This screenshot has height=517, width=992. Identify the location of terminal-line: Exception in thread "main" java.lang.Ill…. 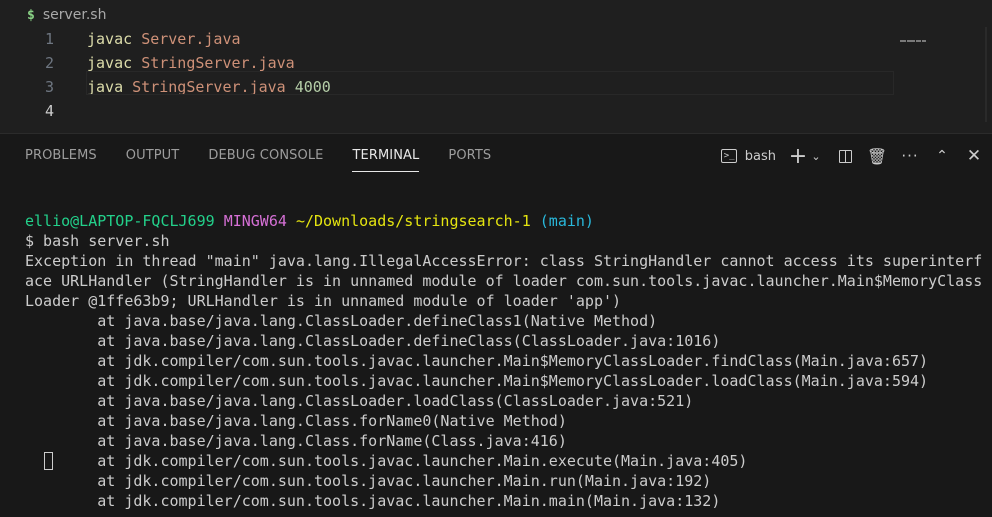
(504, 261).